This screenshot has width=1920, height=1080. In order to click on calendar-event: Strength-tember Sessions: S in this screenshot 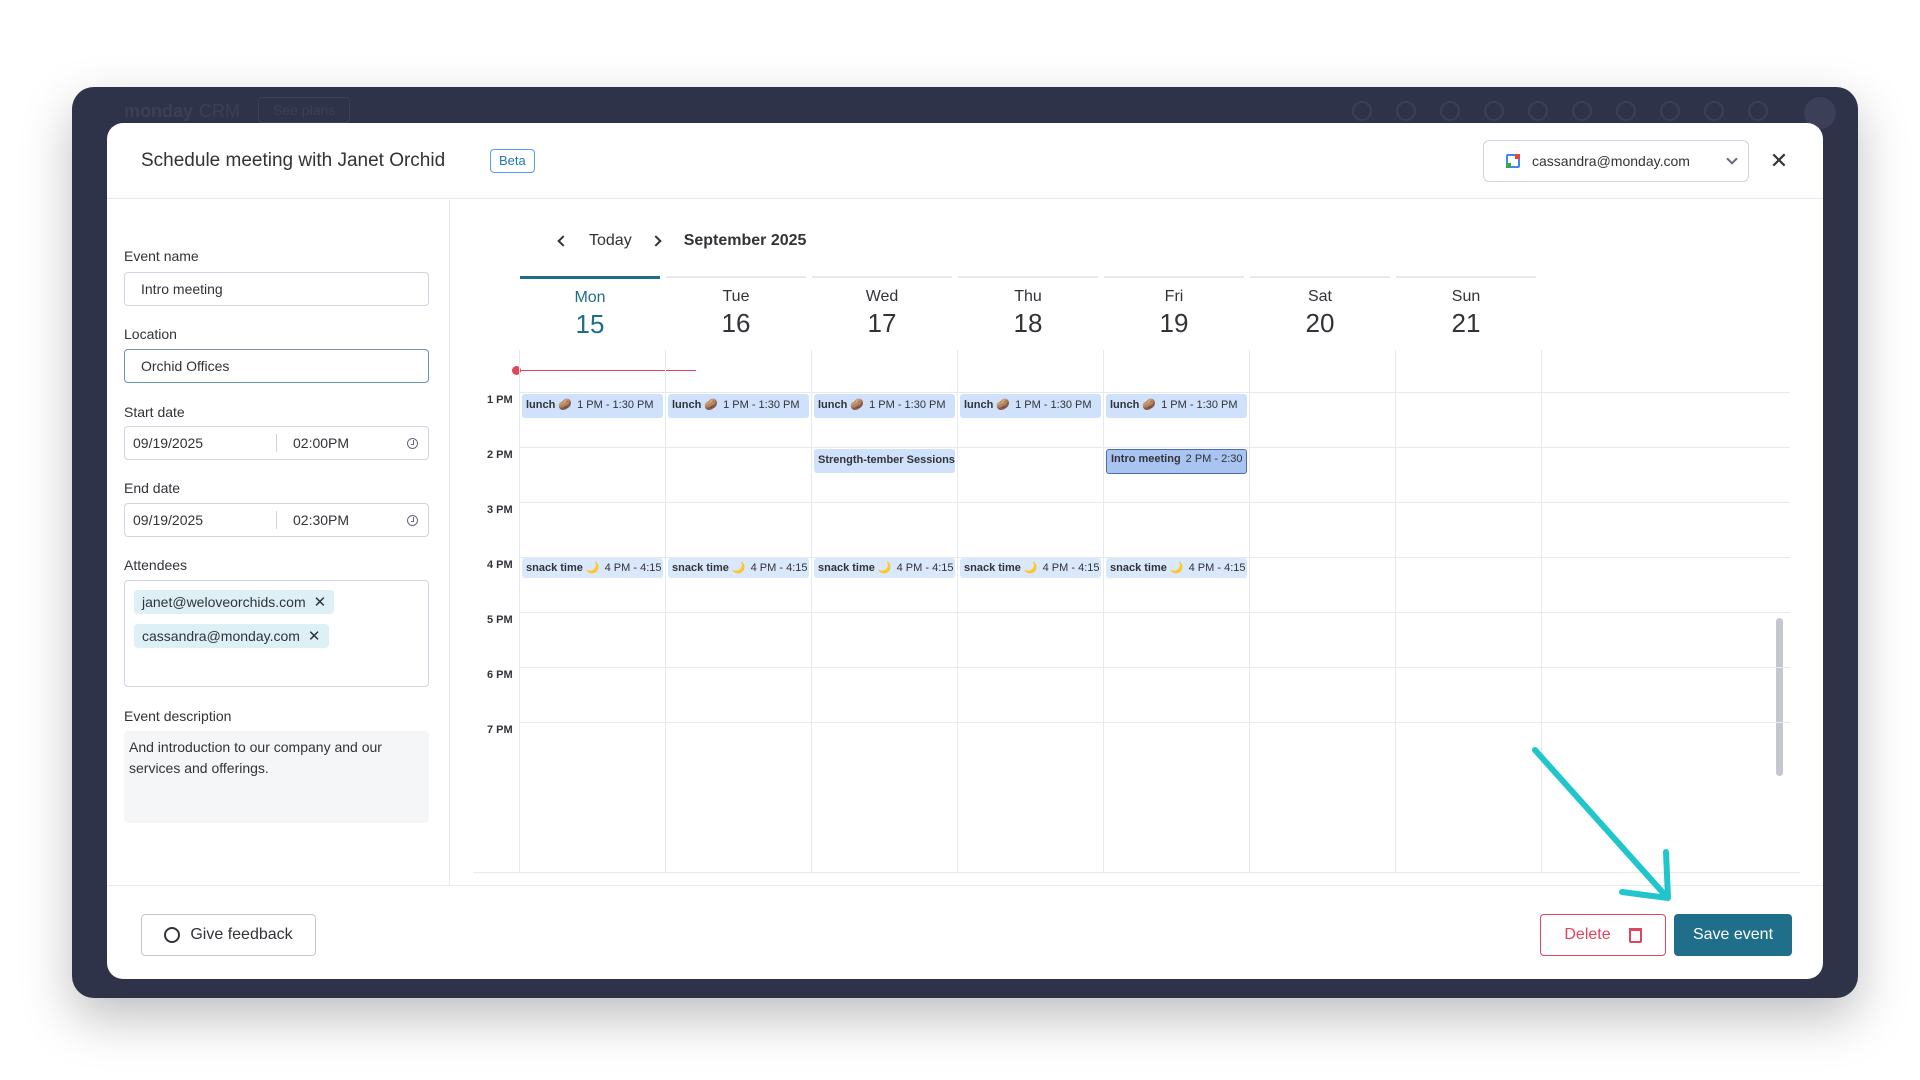, I will do `click(884, 461)`.